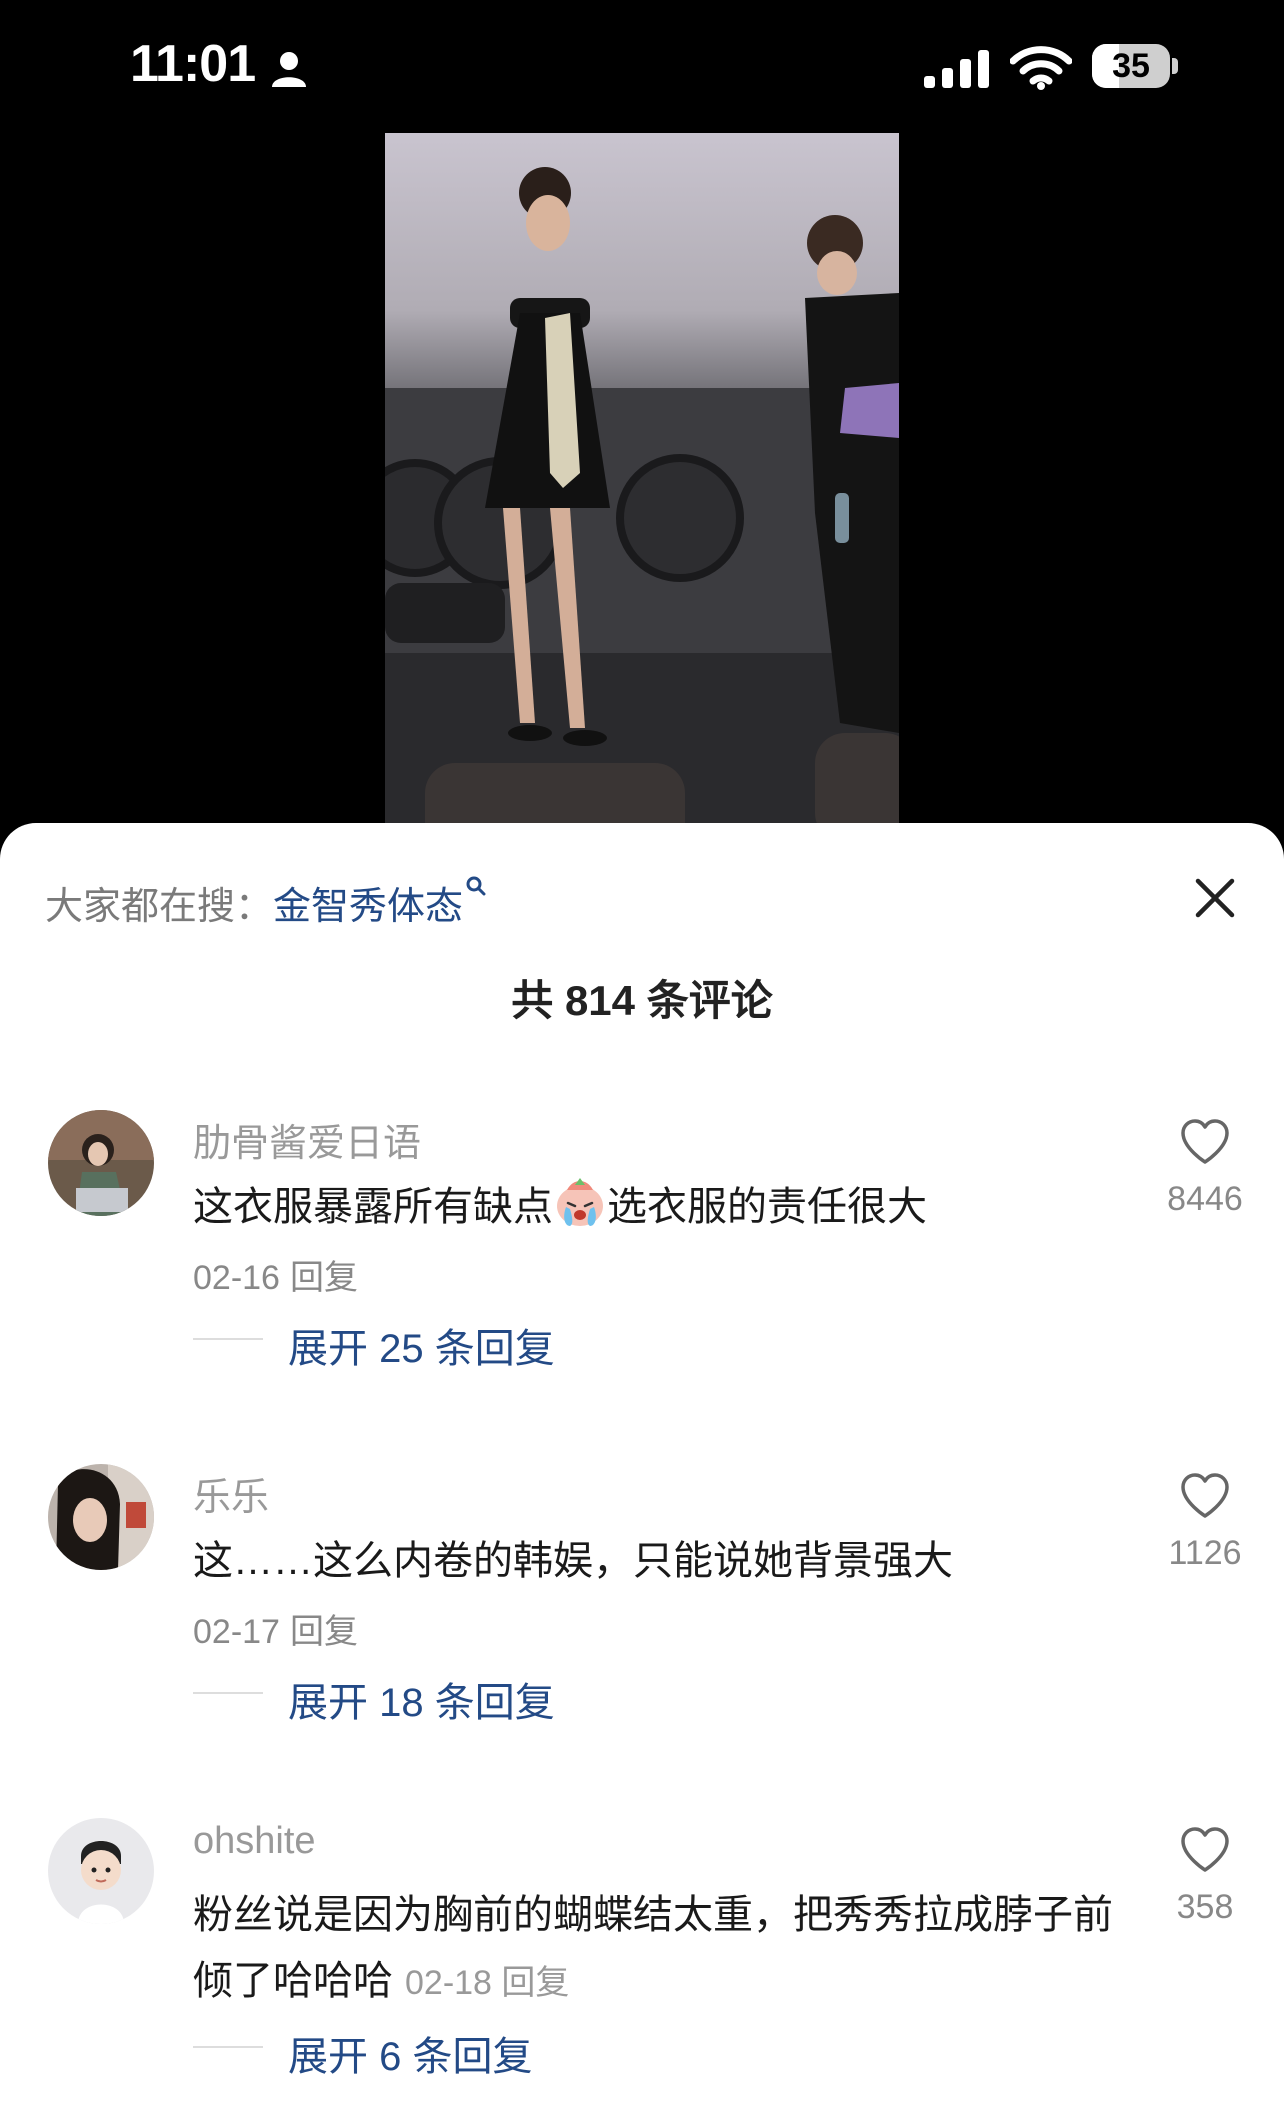 Image resolution: width=1284 pixels, height=2116 pixels. I want to click on comment-text: 这……这么内卷的韩娱，只能说她背景强大, so click(573, 1561).